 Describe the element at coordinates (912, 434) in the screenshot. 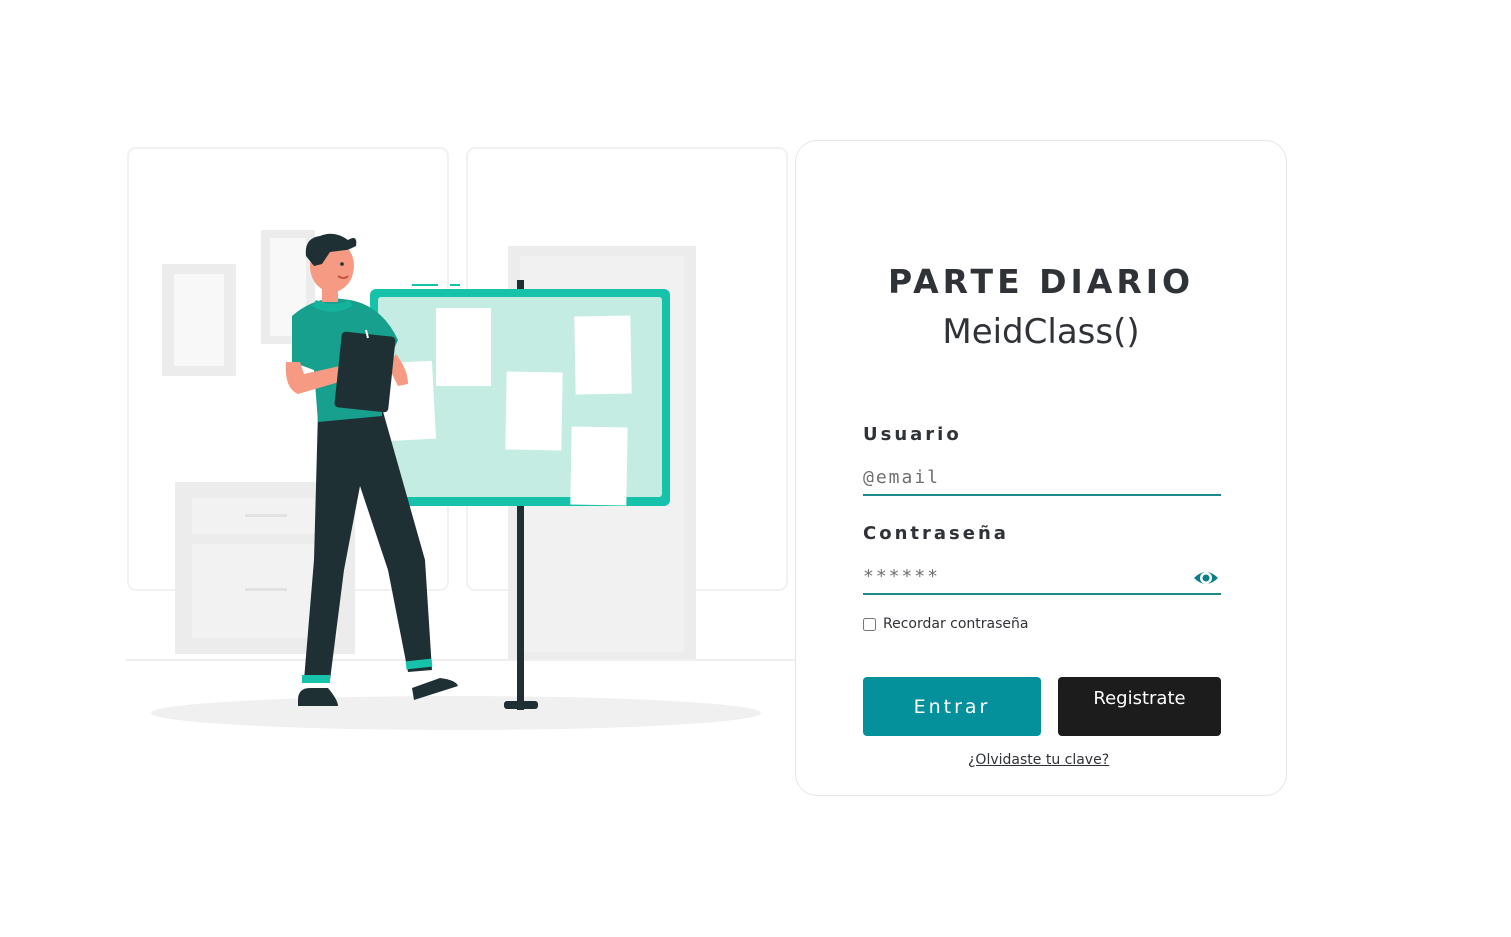

I see `username-label: Usuario` at that location.